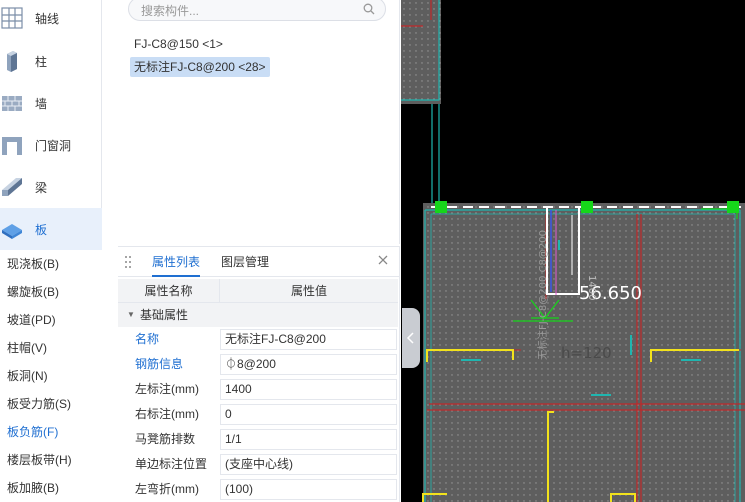 This screenshot has height=502, width=745. Describe the element at coordinates (12, 61) in the screenshot. I see `column-icon` at that location.